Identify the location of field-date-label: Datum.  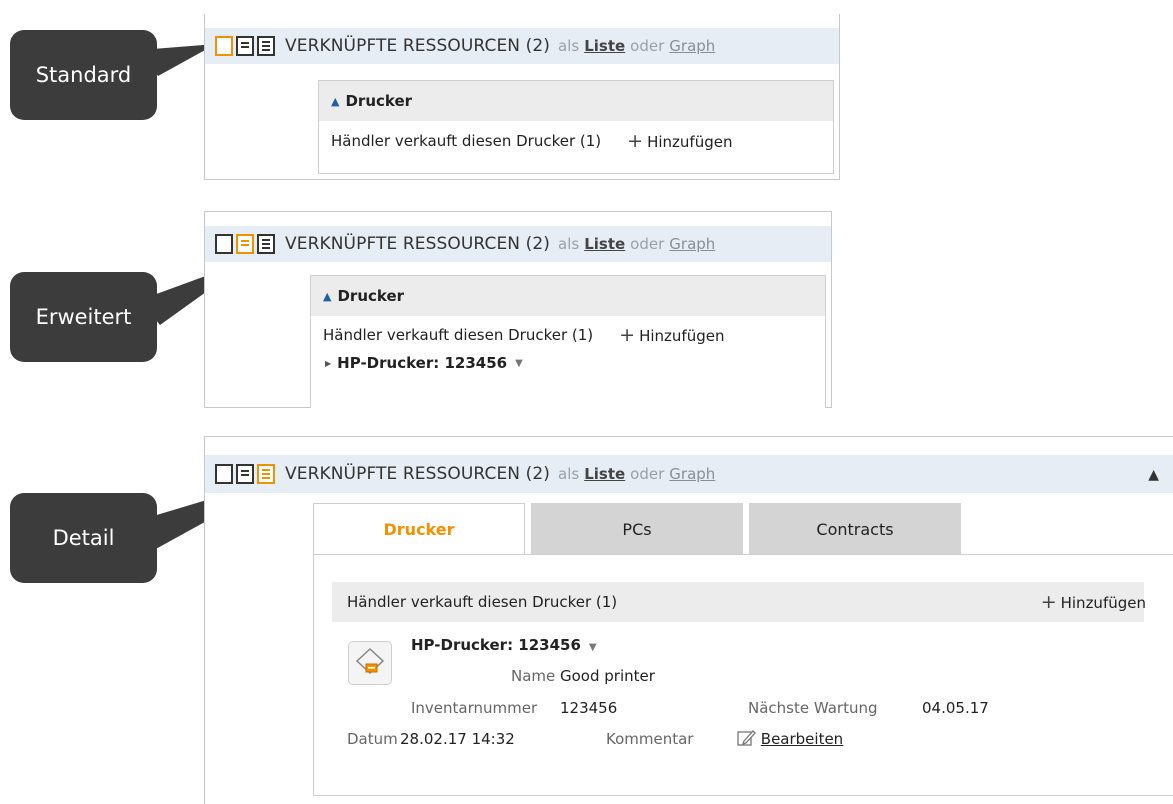
(372, 739).